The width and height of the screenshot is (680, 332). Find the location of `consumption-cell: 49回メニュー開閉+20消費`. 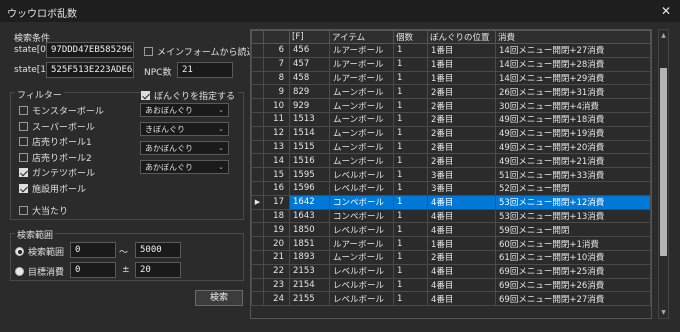

consumption-cell: 49回メニュー開閉+20消費 is located at coordinates (573, 147).